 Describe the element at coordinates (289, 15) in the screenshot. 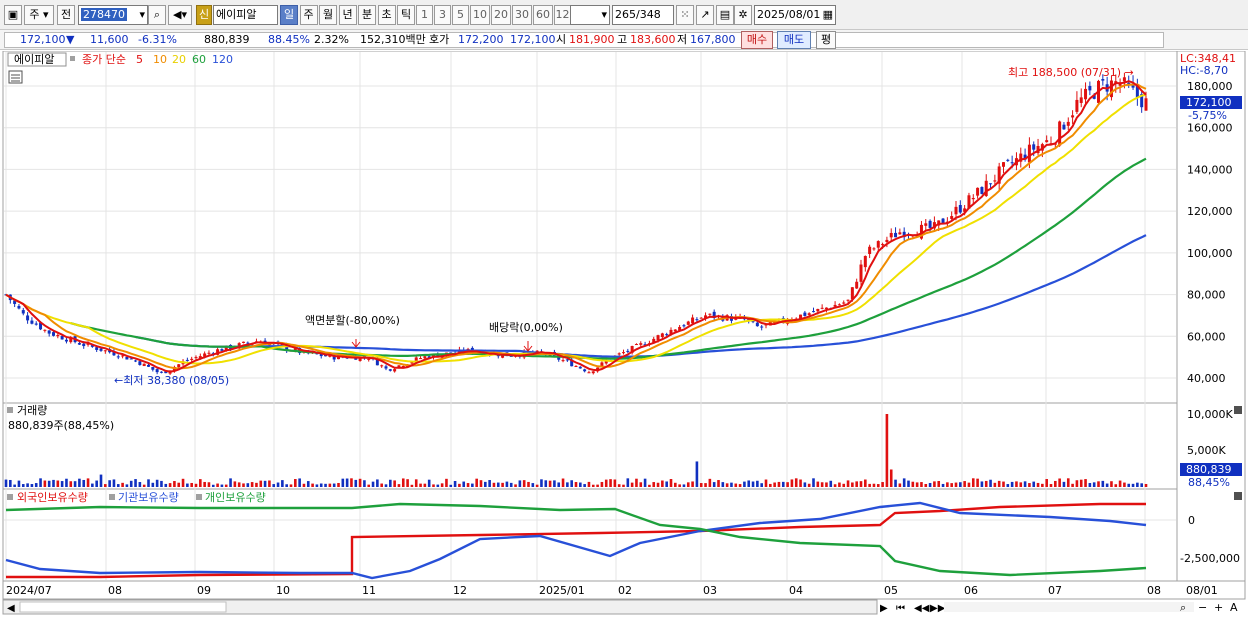

I see `period-tab: 일` at that location.